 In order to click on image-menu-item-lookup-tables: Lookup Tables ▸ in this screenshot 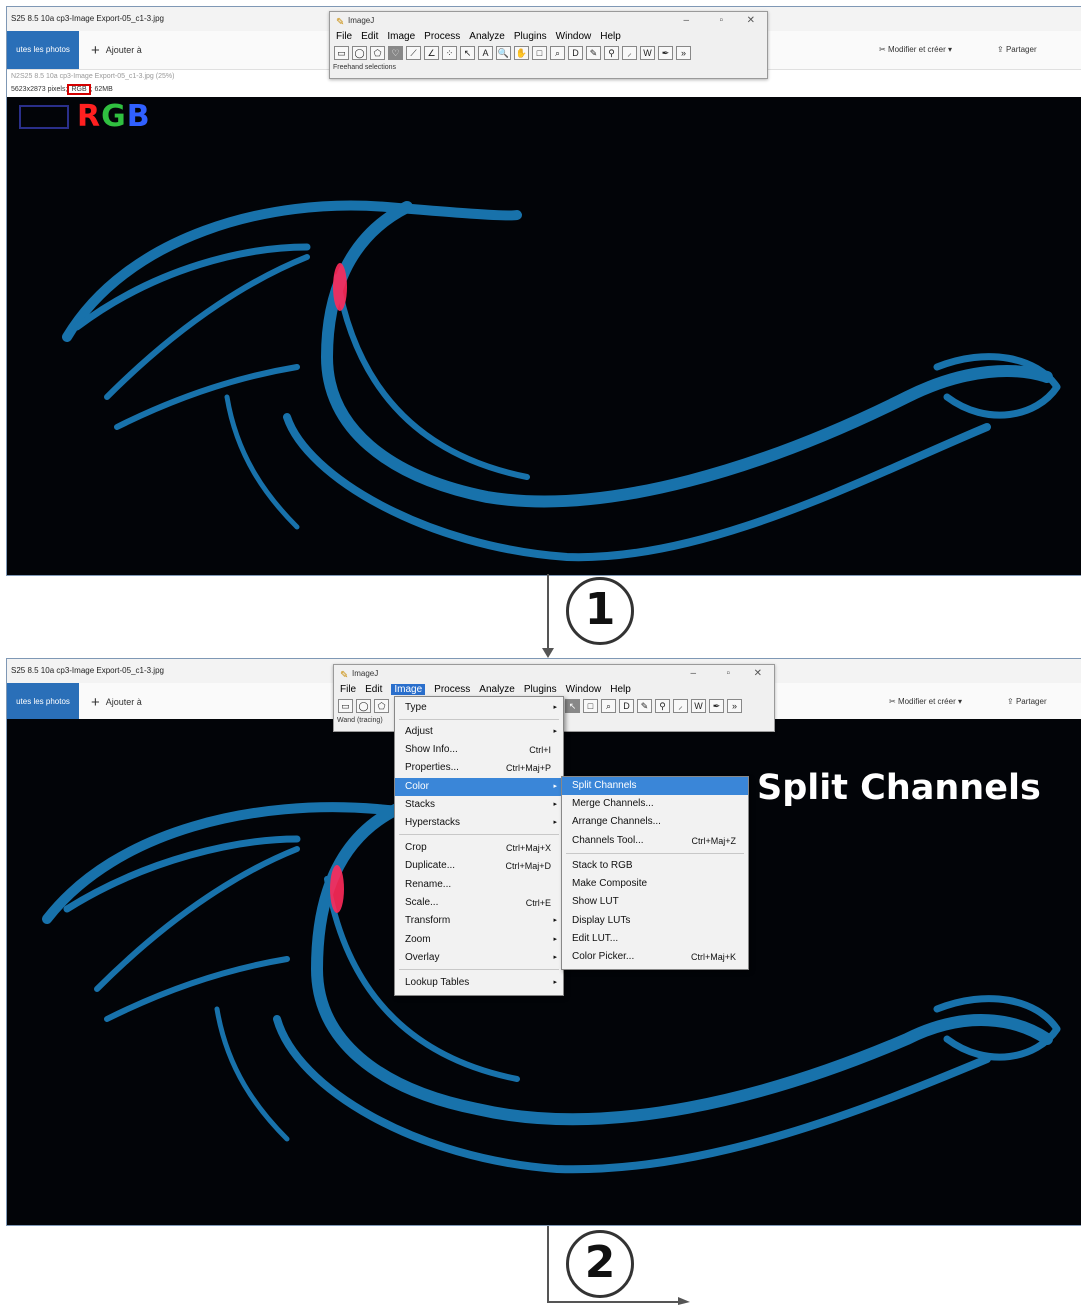, I will do `click(479, 983)`.